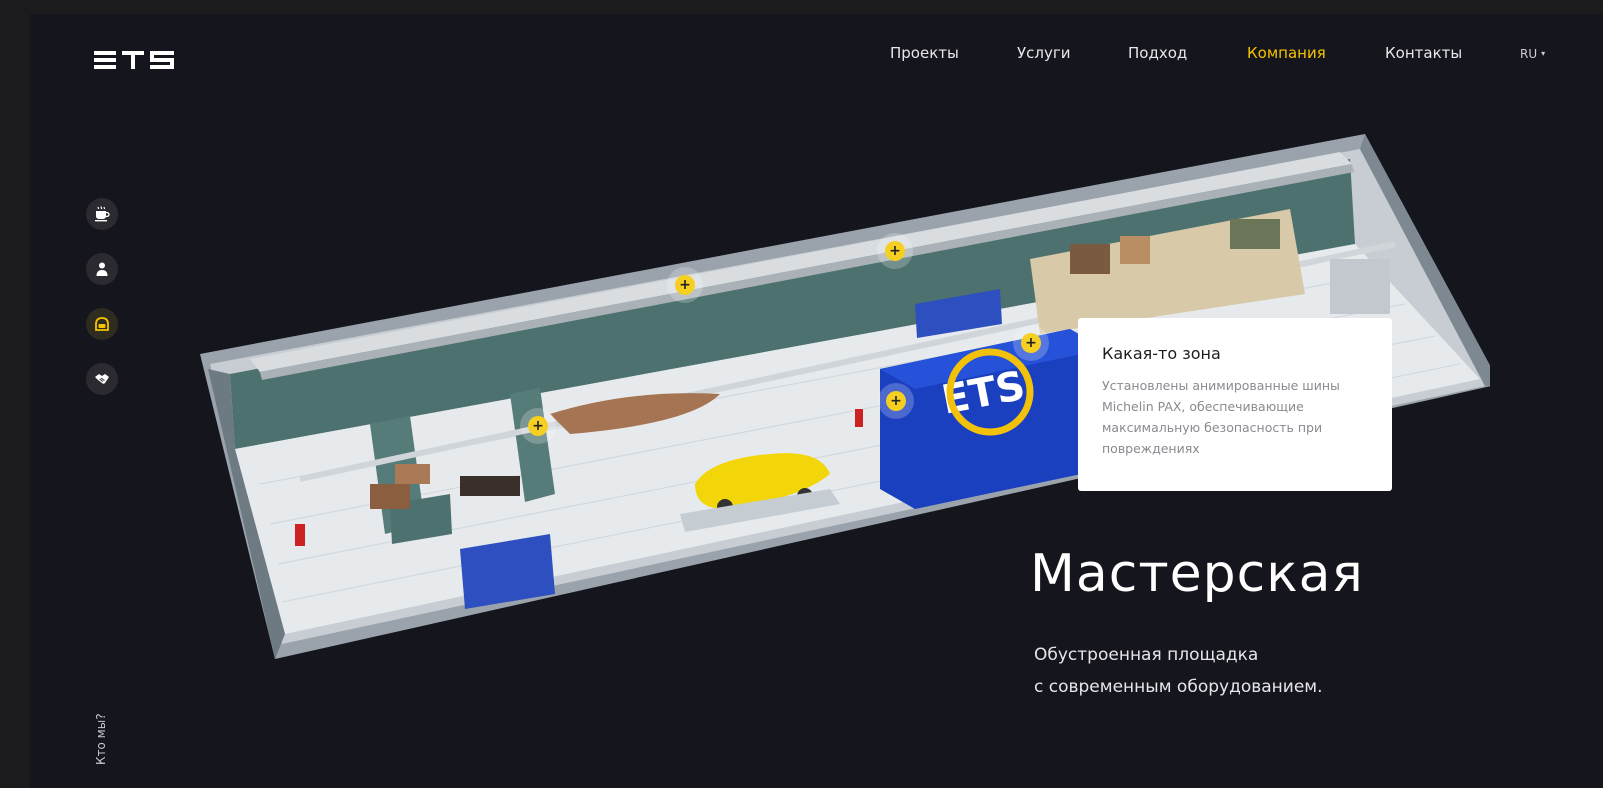 The image size is (1603, 788). I want to click on side-item-handshake, so click(102, 379).